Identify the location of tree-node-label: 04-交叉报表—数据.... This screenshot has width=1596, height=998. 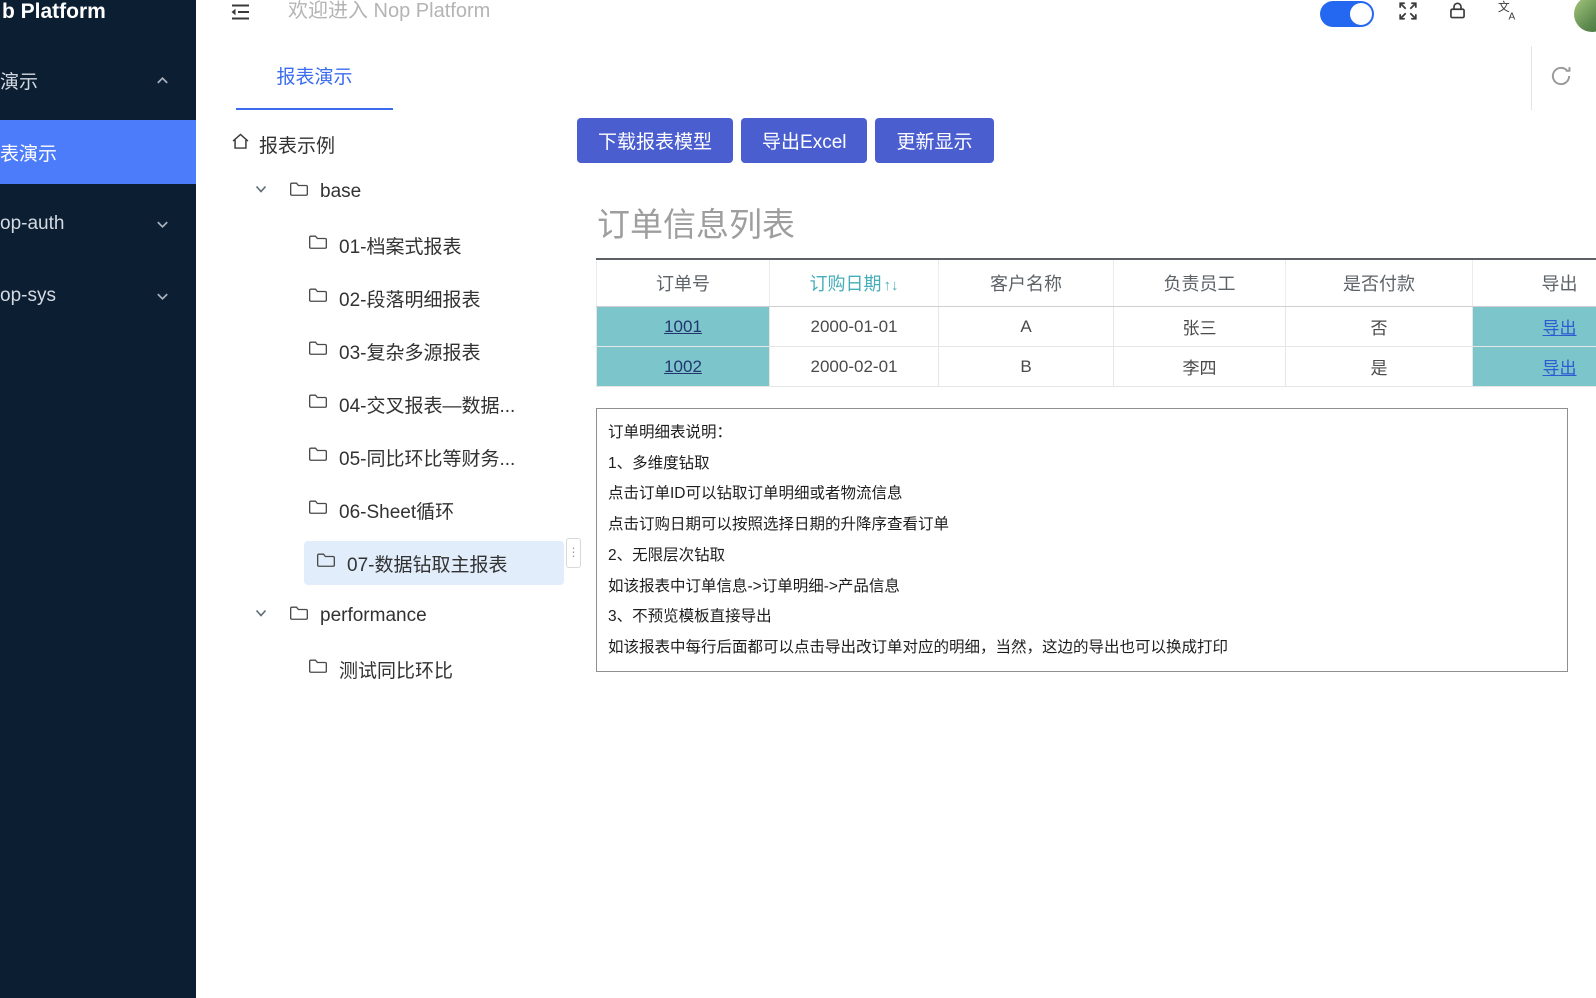
(427, 406).